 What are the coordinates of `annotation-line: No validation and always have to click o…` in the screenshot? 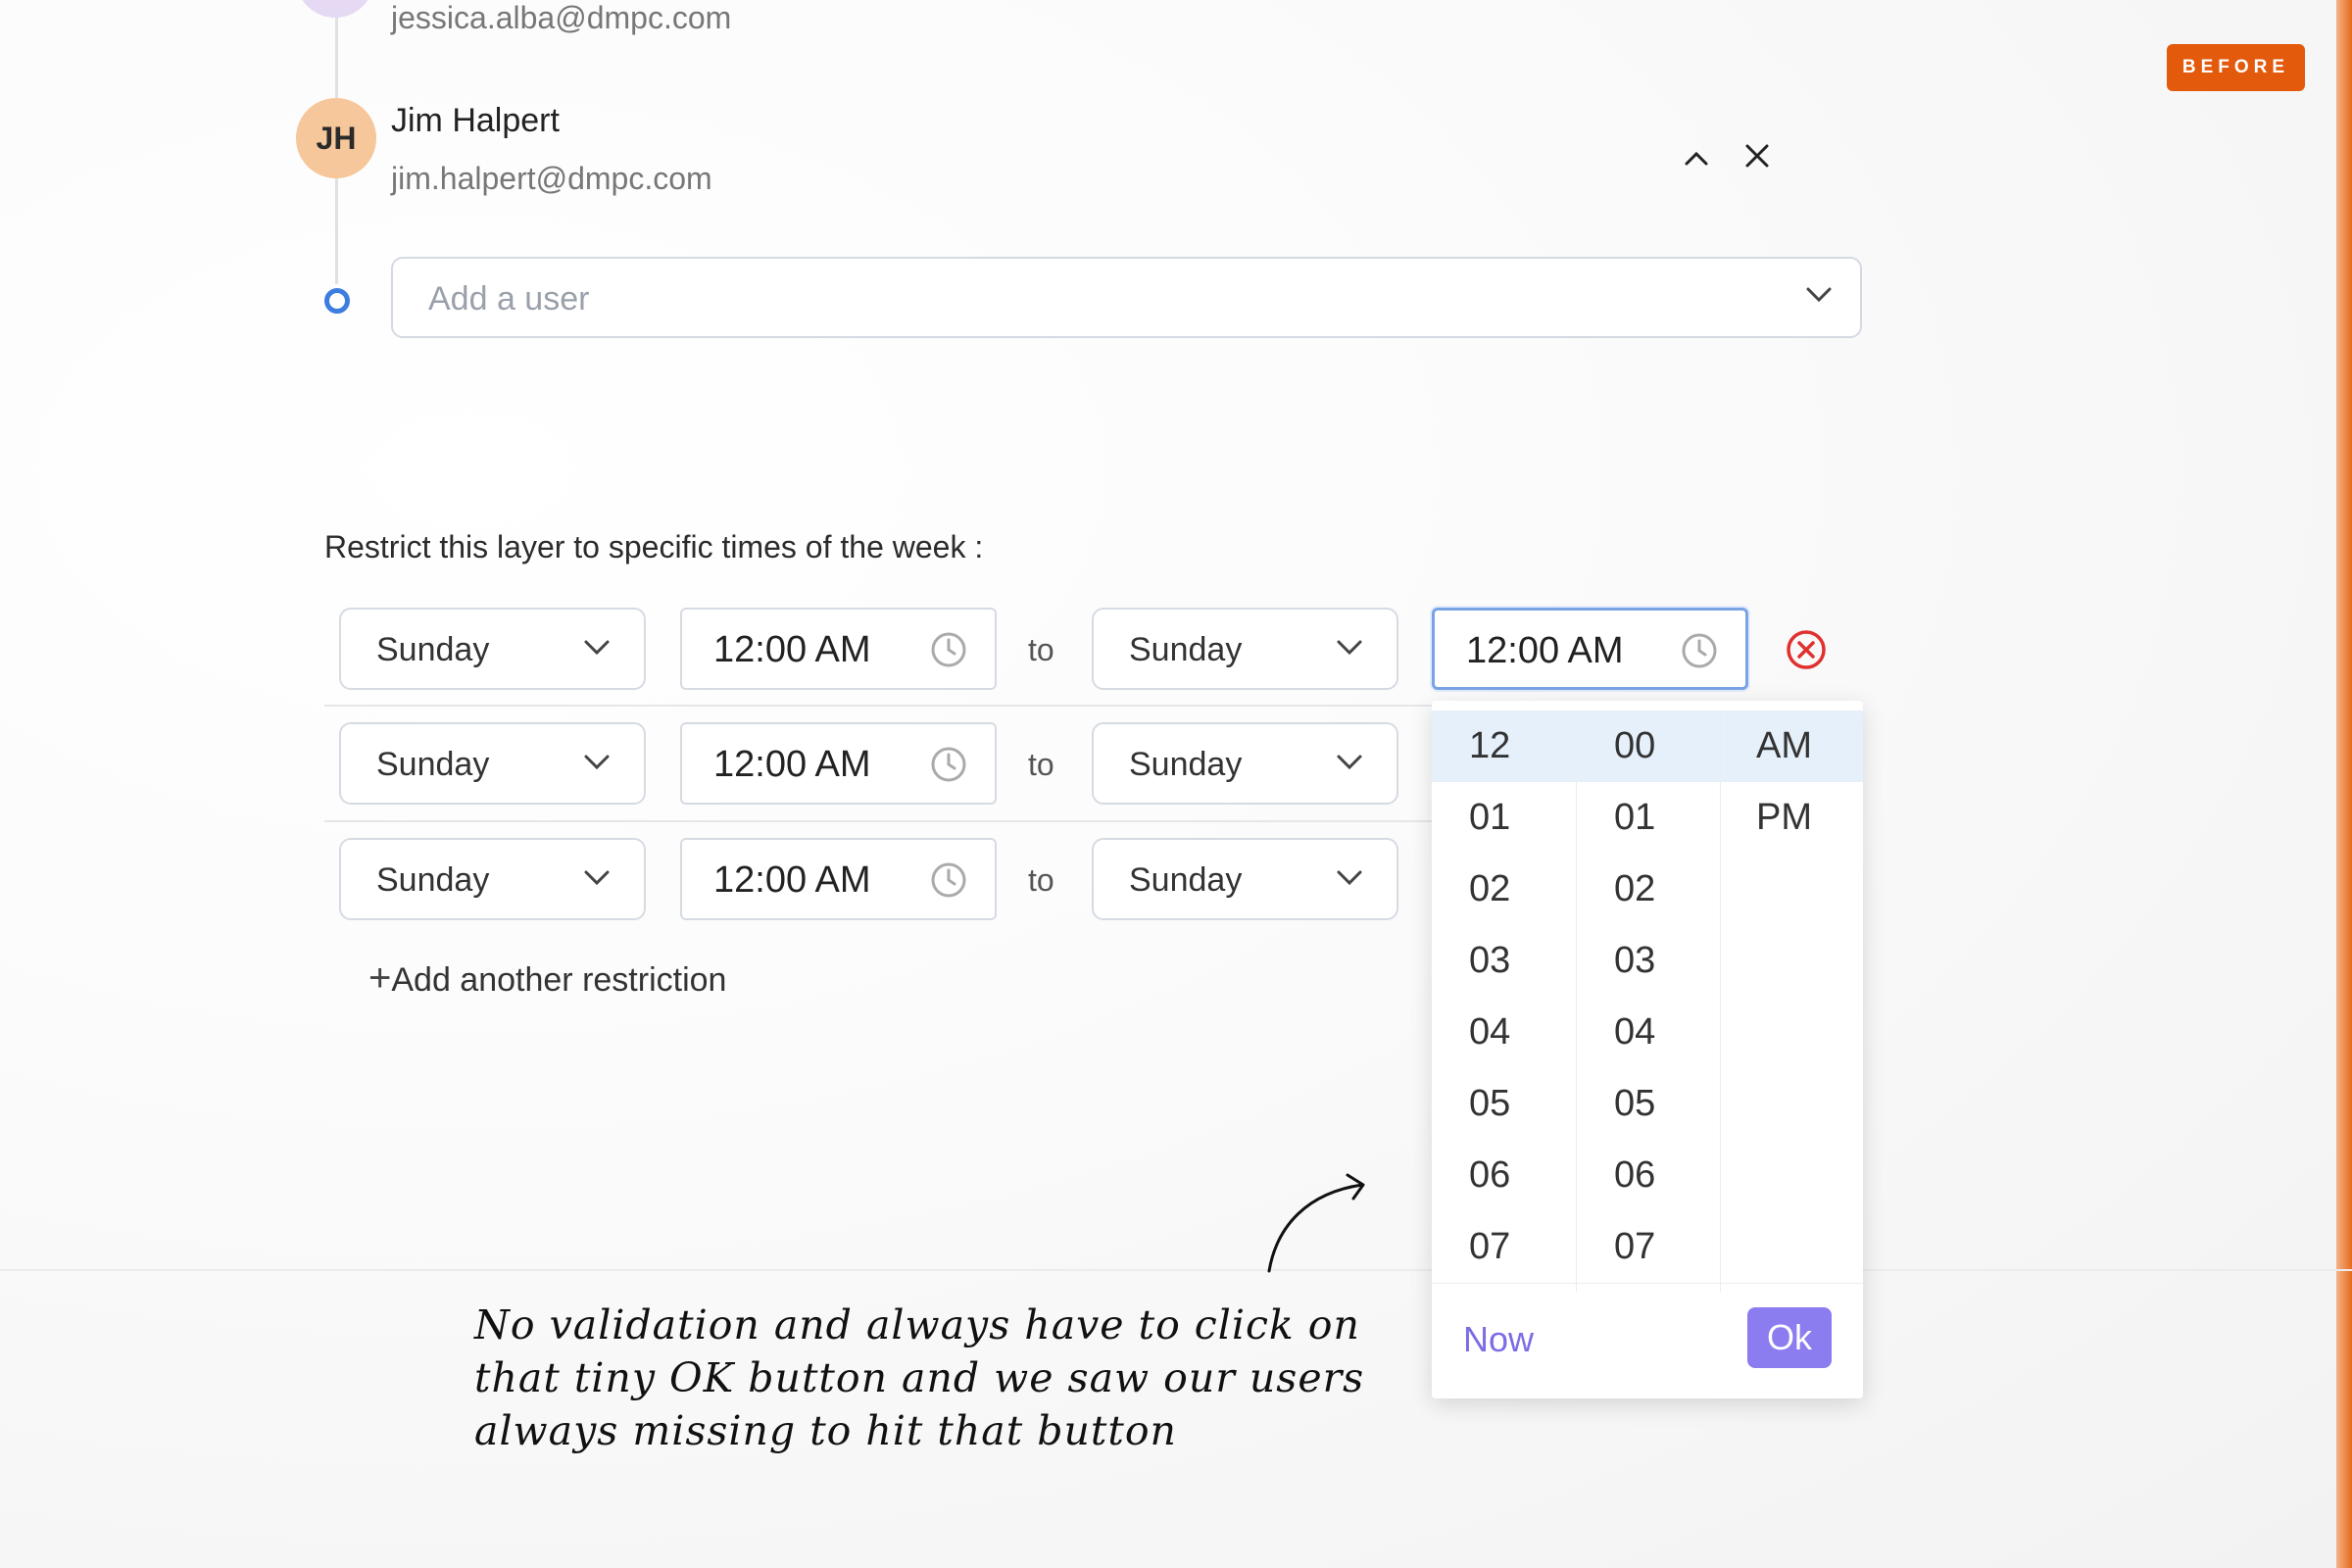 It's located at (917, 1324).